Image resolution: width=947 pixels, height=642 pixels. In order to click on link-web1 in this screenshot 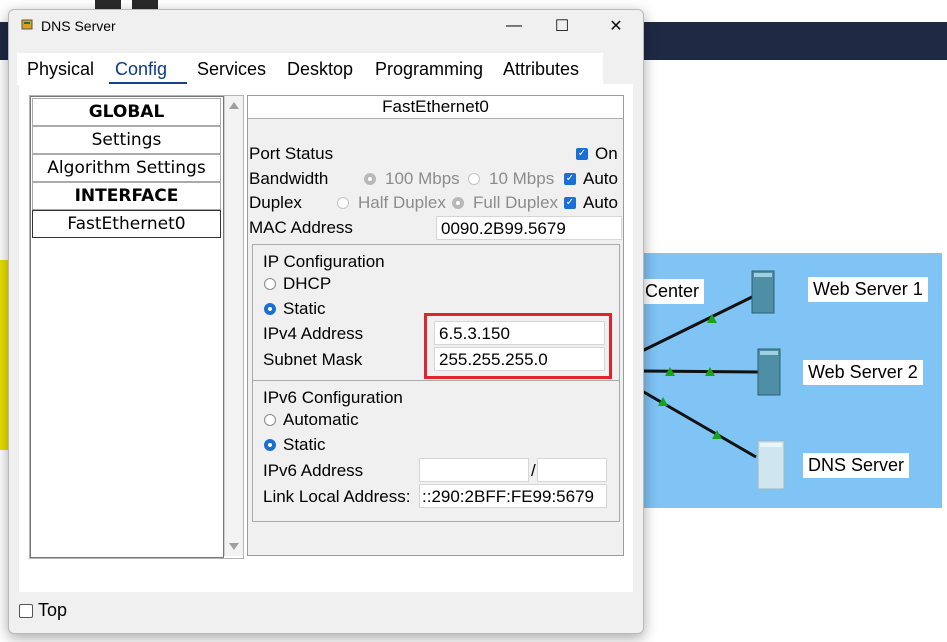, I will do `click(697, 324)`.